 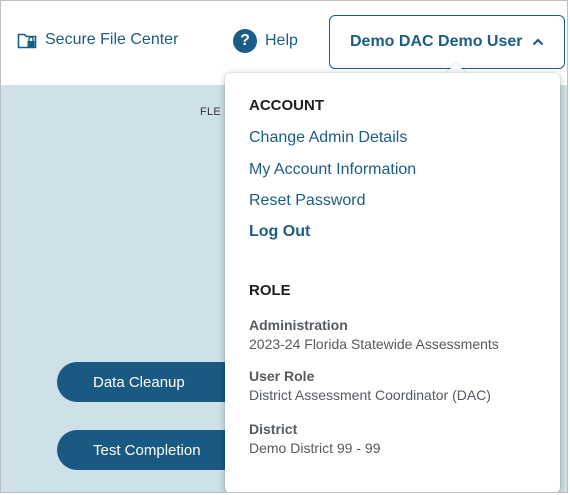 What do you see at coordinates (370, 395) in the screenshot?
I see `user-role-value: District Assessment Coordinator (DAC)` at bounding box center [370, 395].